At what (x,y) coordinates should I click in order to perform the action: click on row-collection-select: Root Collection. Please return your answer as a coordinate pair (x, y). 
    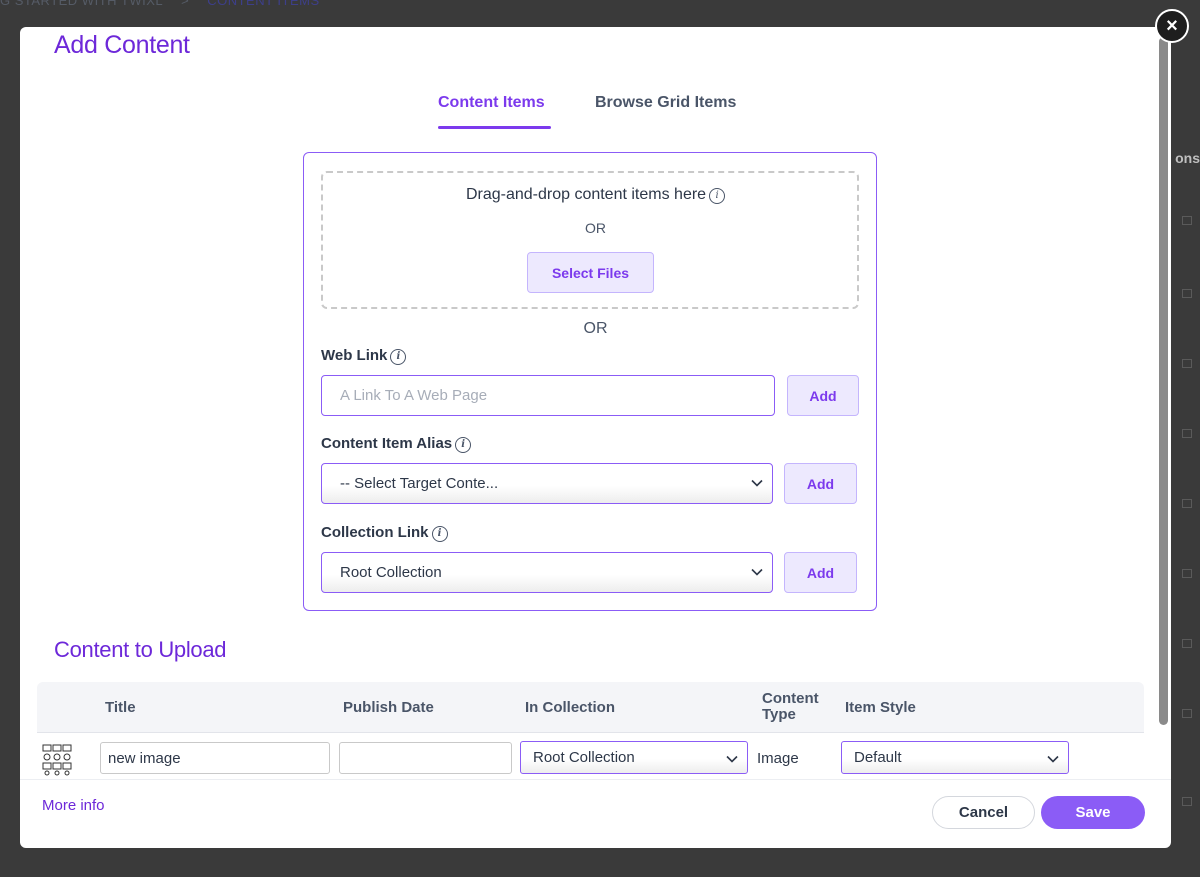
    Looking at the image, I should click on (634, 757).